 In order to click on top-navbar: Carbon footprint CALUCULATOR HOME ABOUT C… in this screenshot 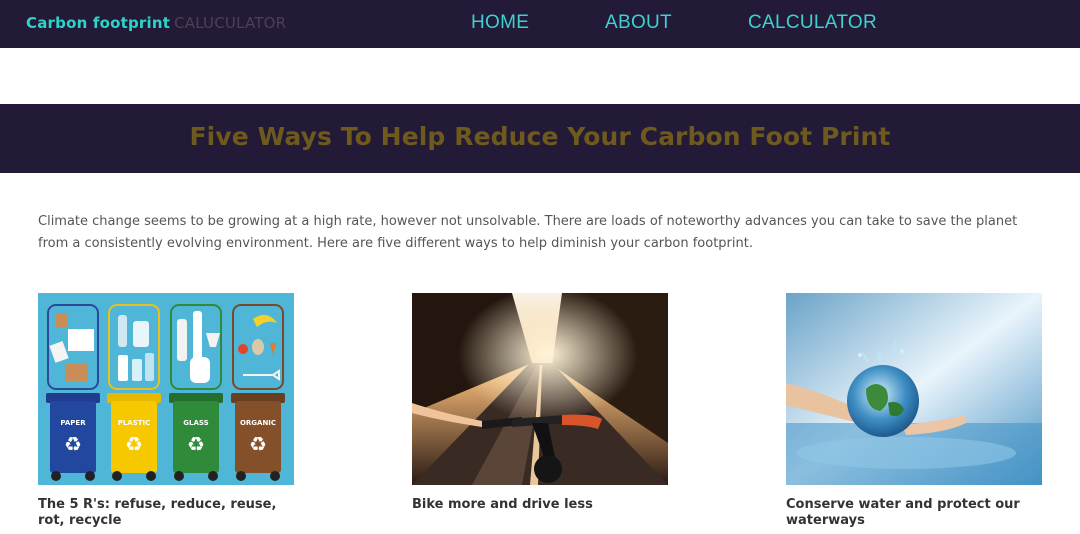, I will do `click(540, 24)`.